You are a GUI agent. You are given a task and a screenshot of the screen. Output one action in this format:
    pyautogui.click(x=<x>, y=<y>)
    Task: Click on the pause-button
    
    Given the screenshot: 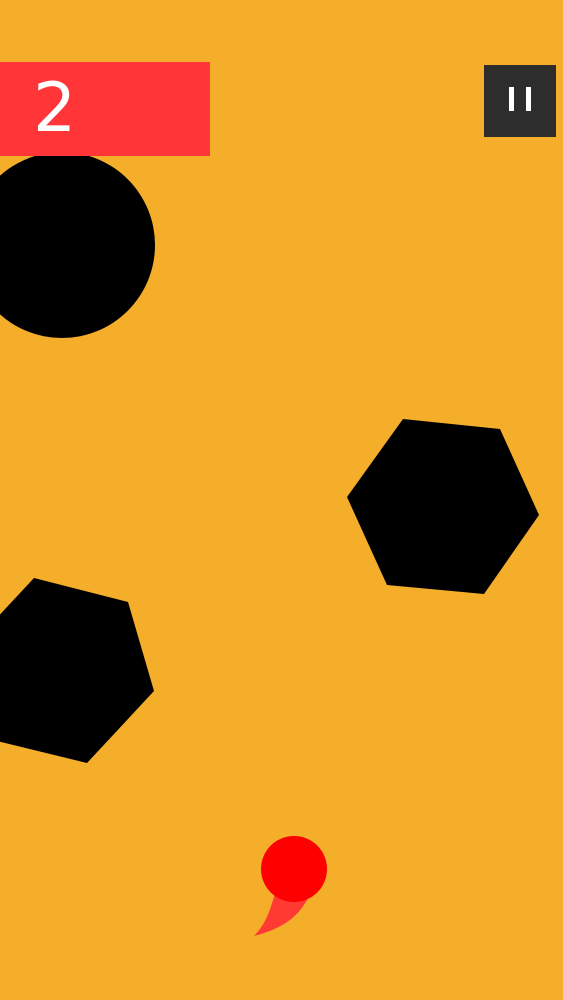 What is the action you would take?
    pyautogui.click(x=520, y=101)
    